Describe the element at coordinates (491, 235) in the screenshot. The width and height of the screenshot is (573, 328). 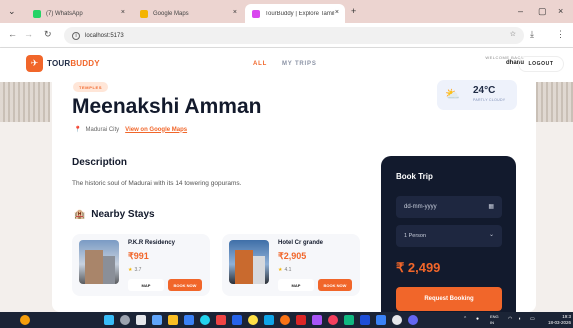
I see `chevron-down-icon: ⌄` at that location.